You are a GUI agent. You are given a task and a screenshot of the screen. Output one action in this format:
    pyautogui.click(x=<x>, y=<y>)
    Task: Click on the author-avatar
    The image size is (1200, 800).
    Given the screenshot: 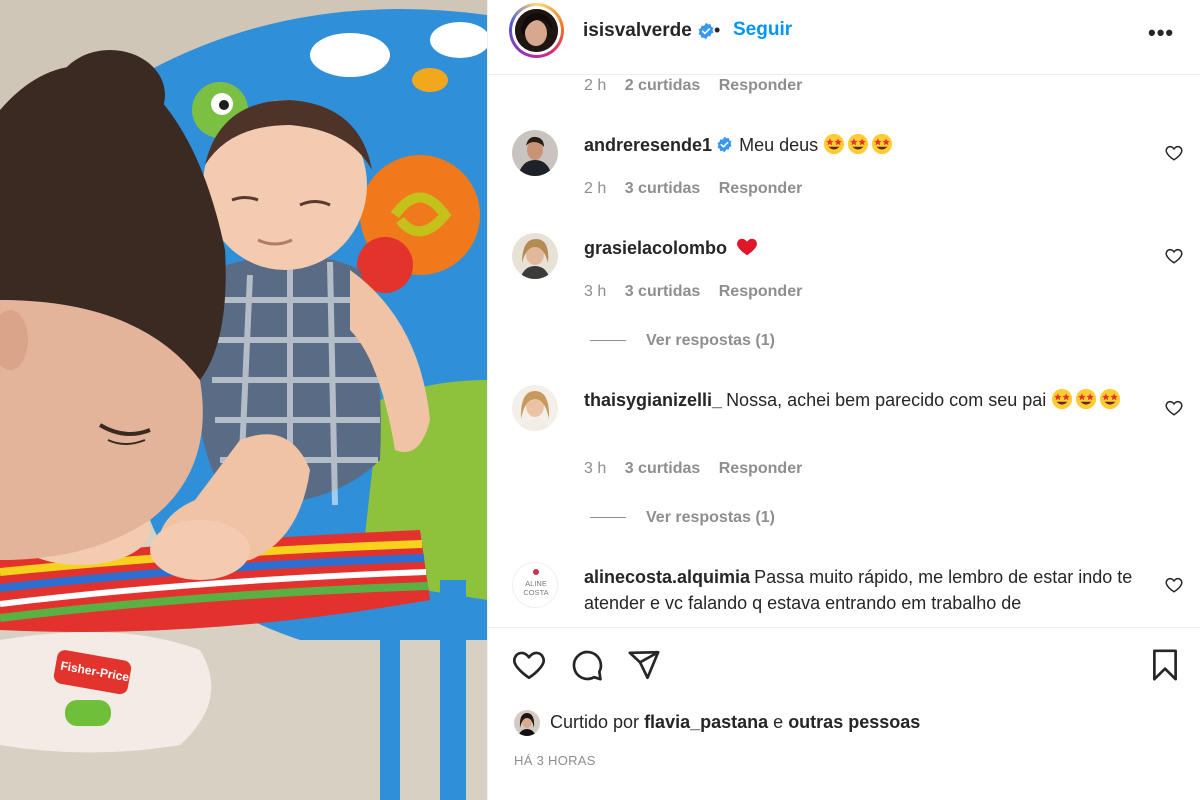 What is the action you would take?
    pyautogui.click(x=536, y=30)
    